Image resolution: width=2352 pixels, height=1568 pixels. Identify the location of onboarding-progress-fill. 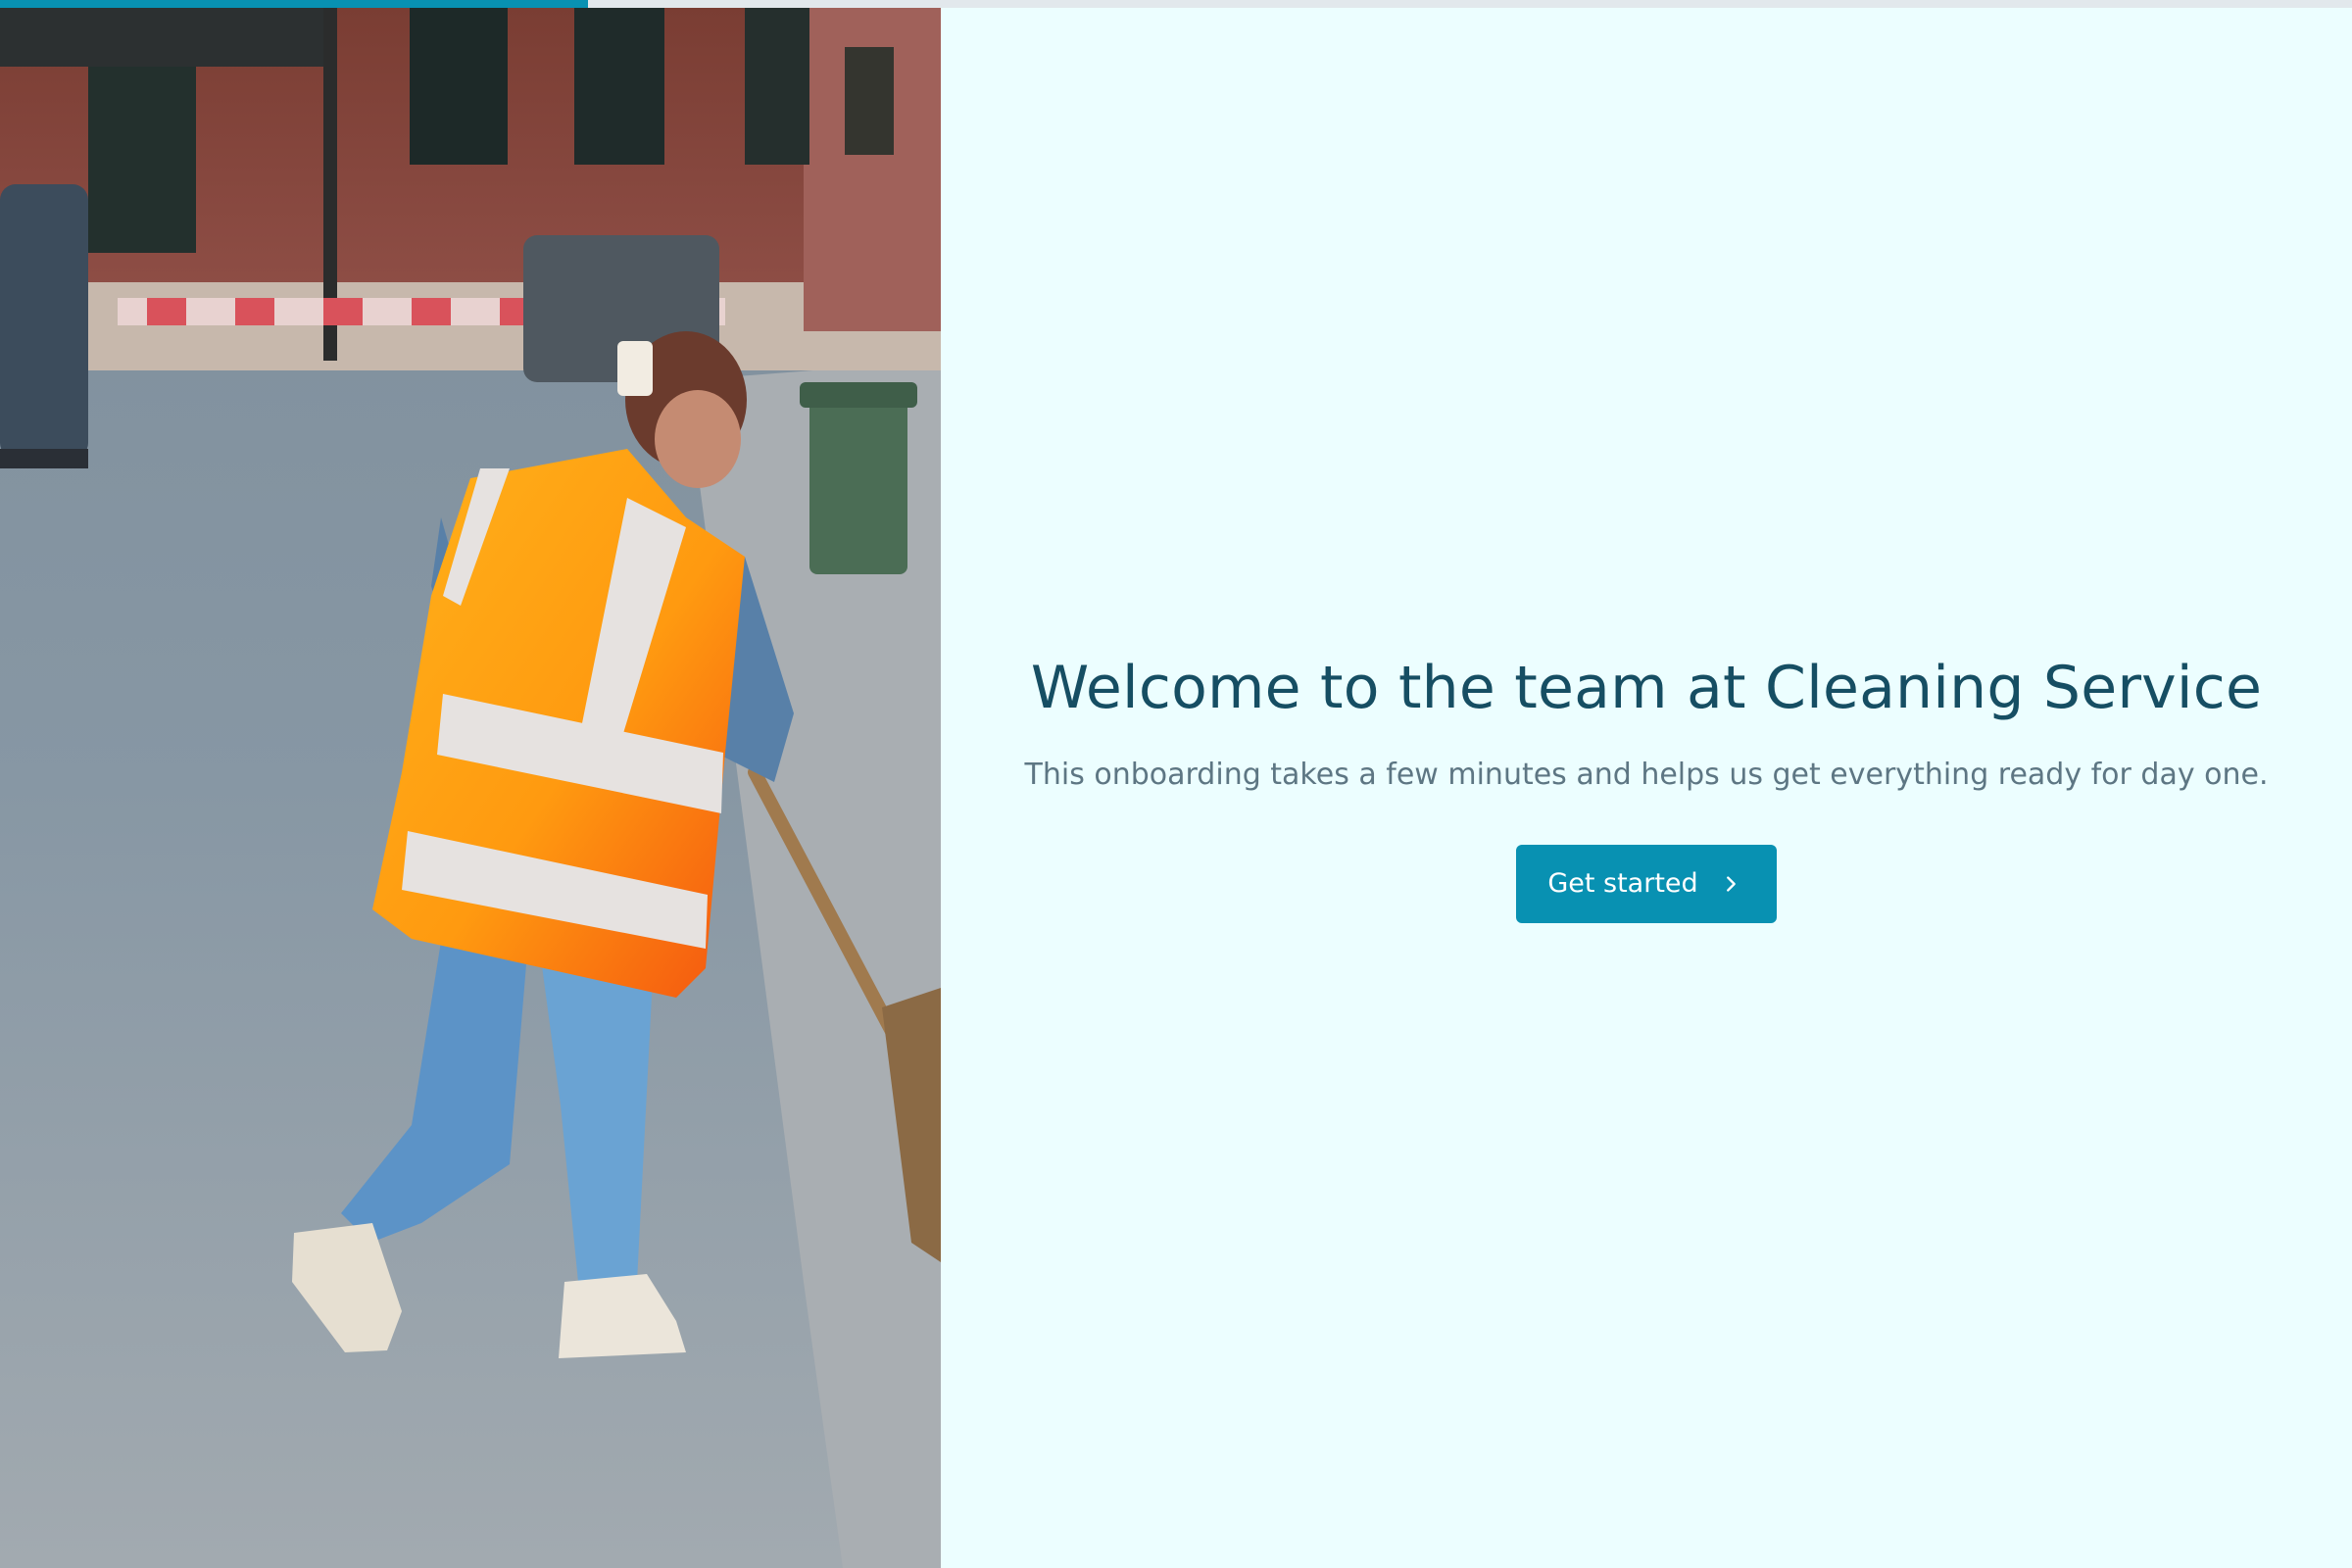
(294, 4).